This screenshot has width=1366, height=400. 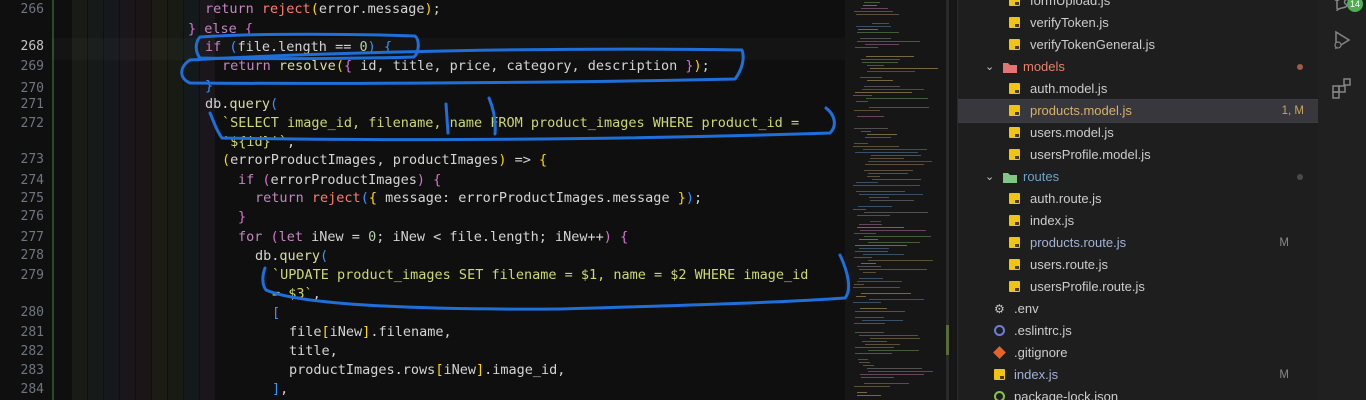 I want to click on code-line: file[iNew].filename,, so click(x=370, y=332).